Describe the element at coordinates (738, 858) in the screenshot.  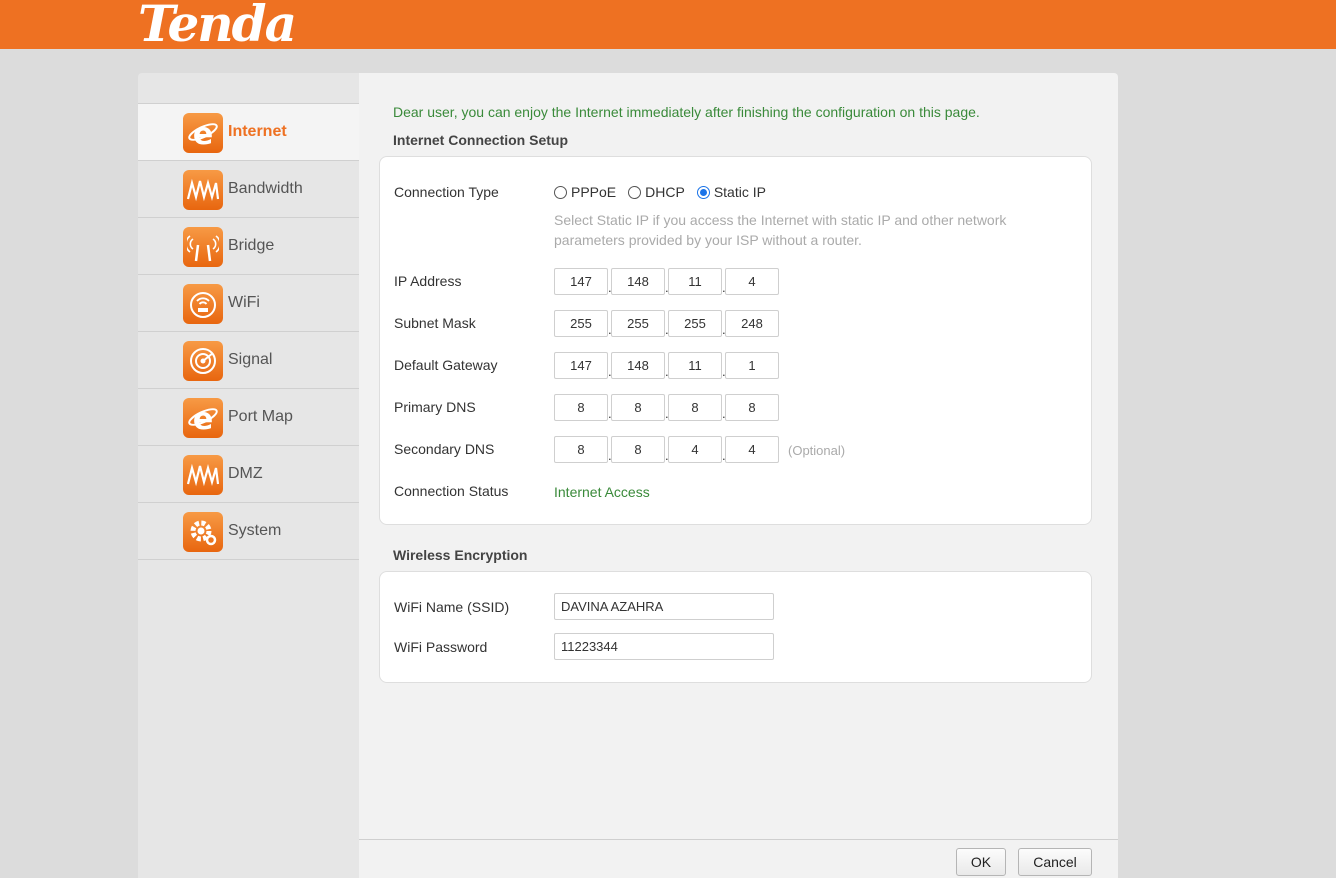
I see `action-footer: OK Cancel` at that location.